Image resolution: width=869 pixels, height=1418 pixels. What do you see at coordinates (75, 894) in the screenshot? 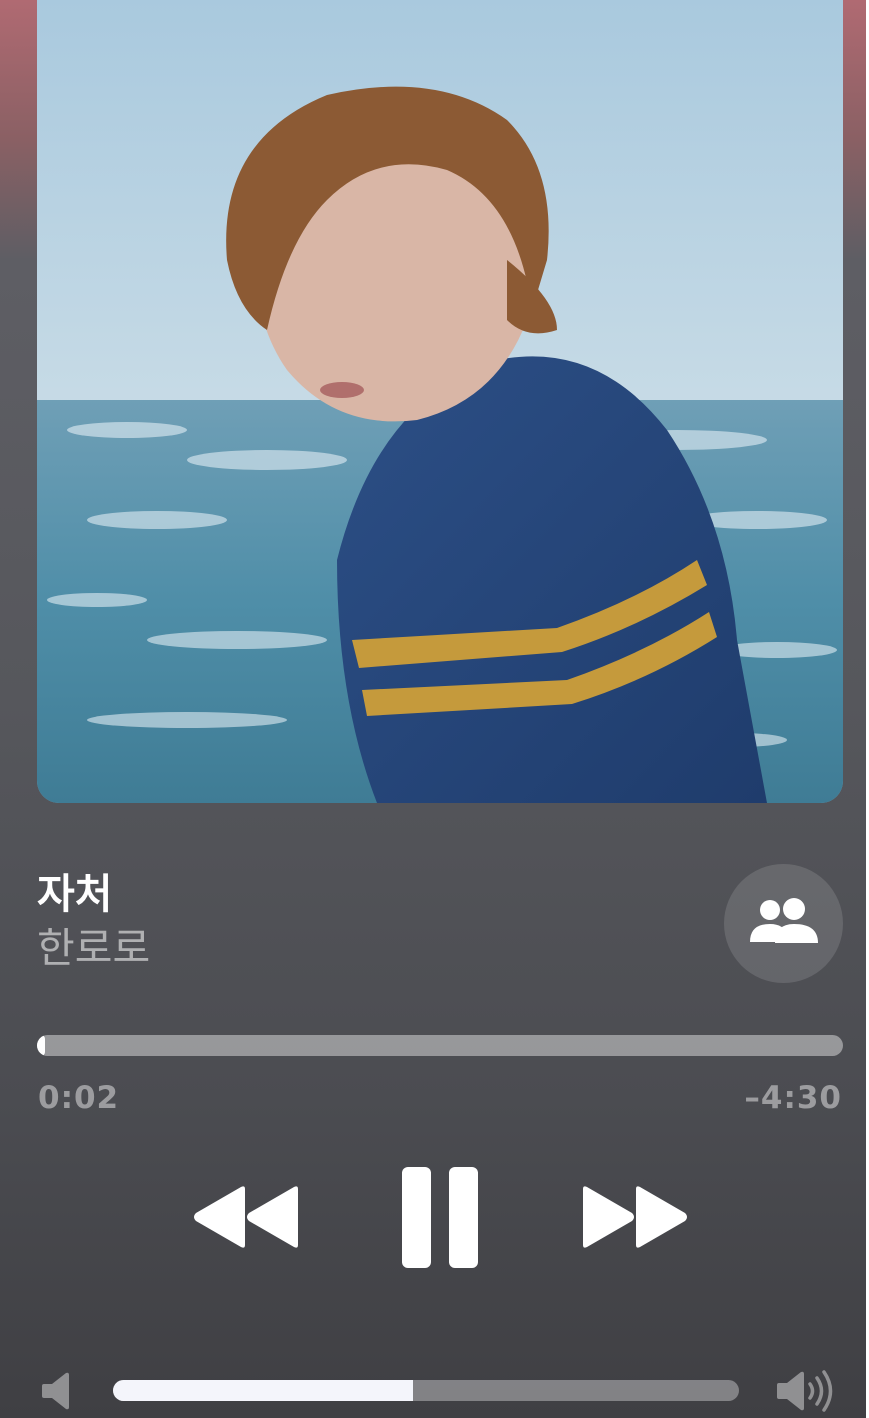
I see `song-title: 자처` at bounding box center [75, 894].